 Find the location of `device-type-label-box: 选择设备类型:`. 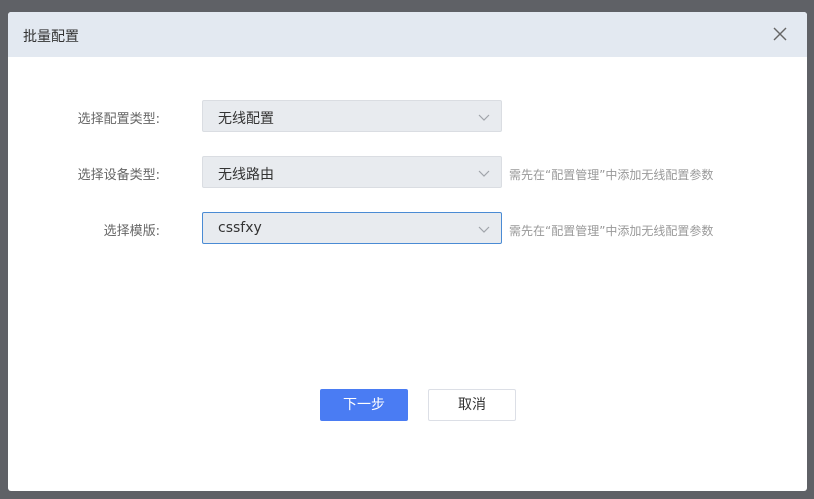

device-type-label-box: 选择设备类型: is located at coordinates (84, 172).